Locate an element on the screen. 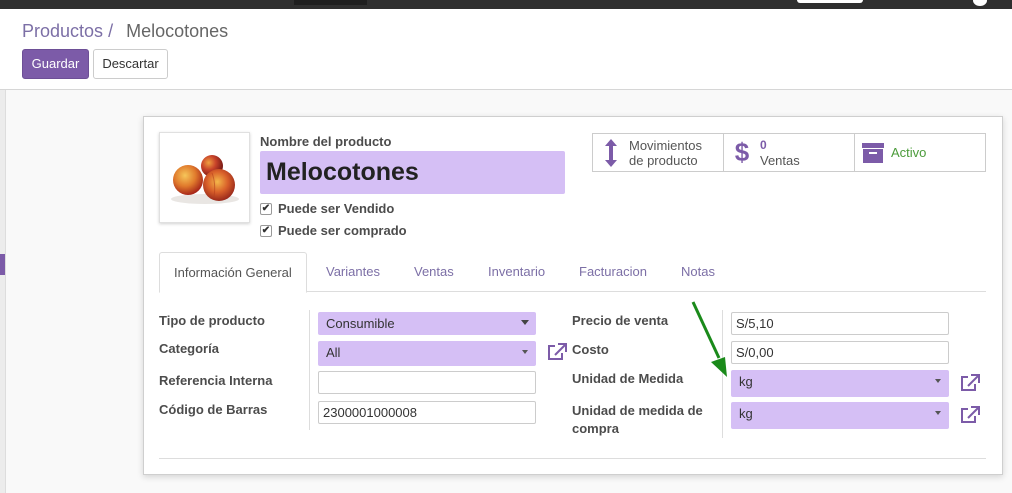  category-select: All is located at coordinates (427, 353).